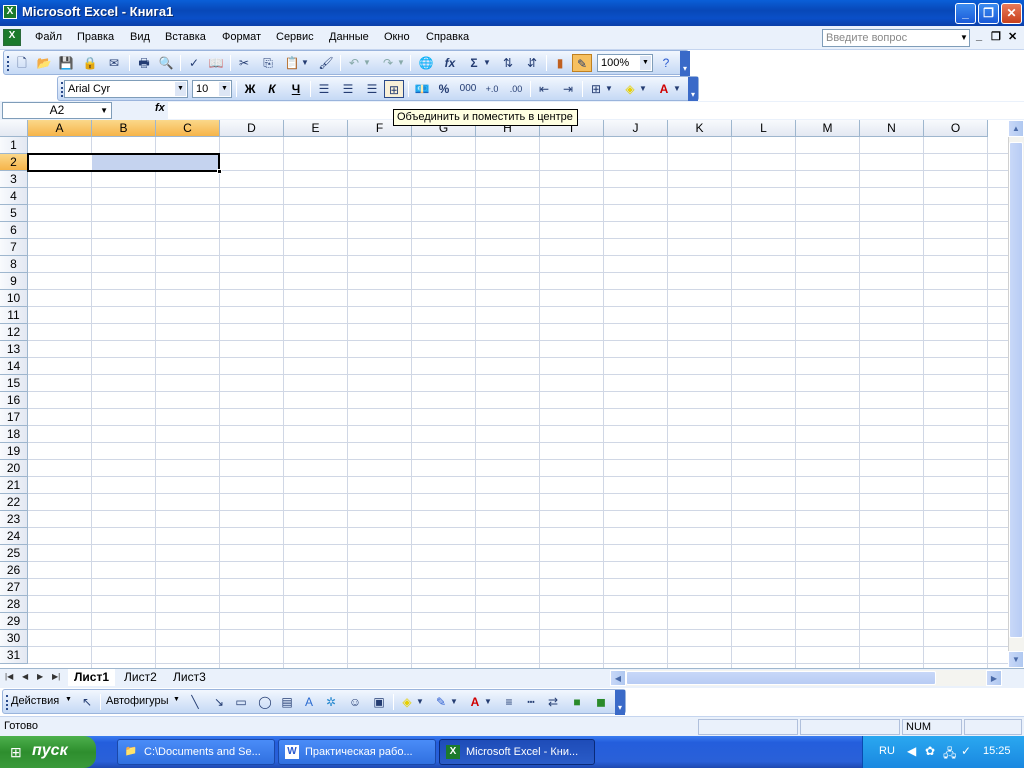  What do you see at coordinates (14, 400) in the screenshot?
I see `row-header-16: 16` at bounding box center [14, 400].